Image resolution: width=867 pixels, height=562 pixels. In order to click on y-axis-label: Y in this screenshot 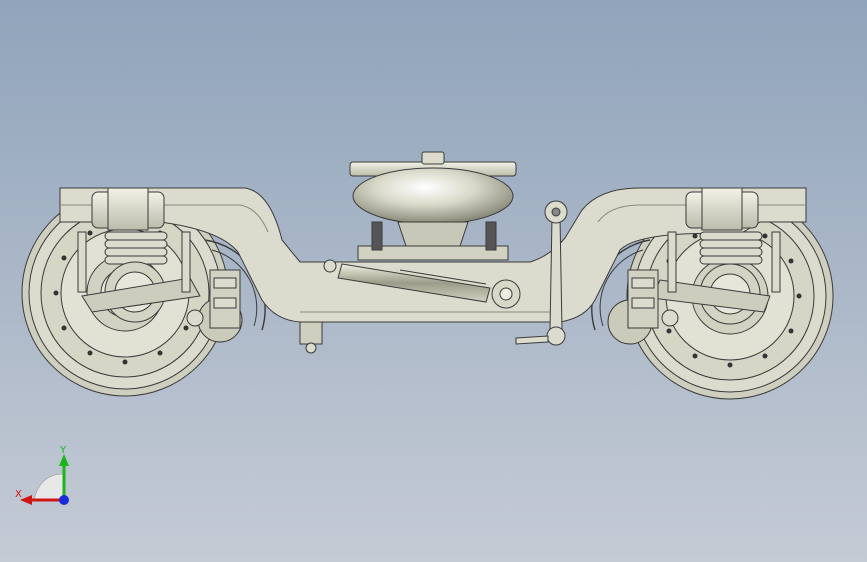, I will do `click(63, 450)`.